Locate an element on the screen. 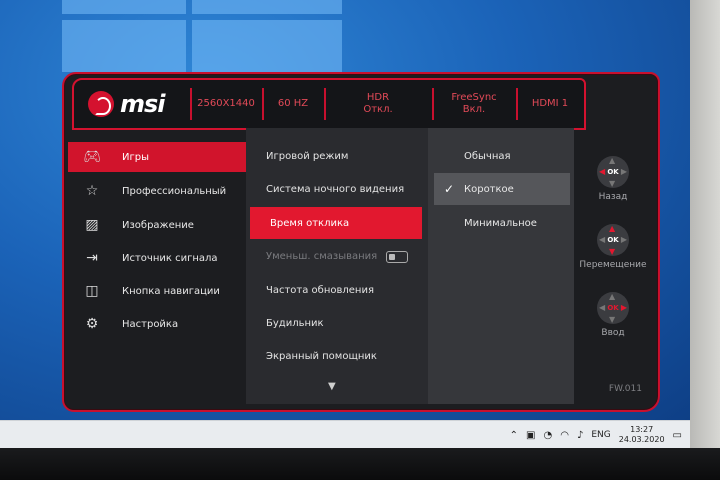  refresh-info: 60 HZ is located at coordinates (293, 104).